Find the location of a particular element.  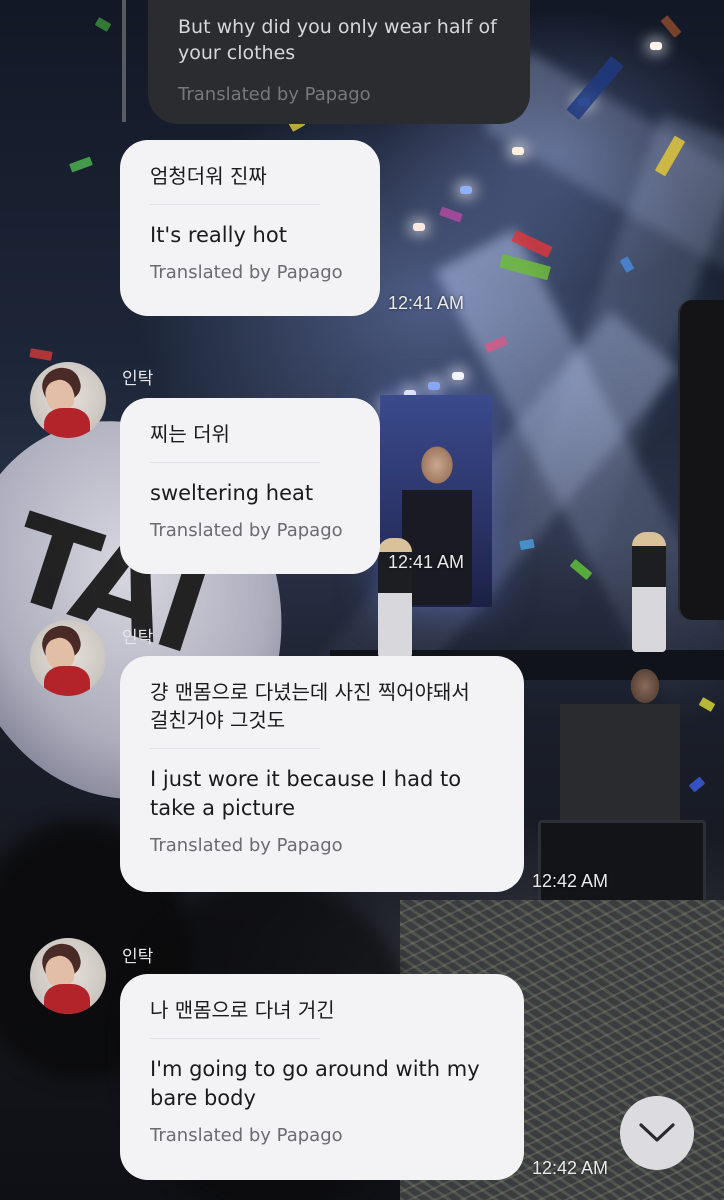

message-original: 걍 맨몸으로 다녔는데 사진 찍어야돼서 걸친거야 그것도 is located at coordinates (310, 706).